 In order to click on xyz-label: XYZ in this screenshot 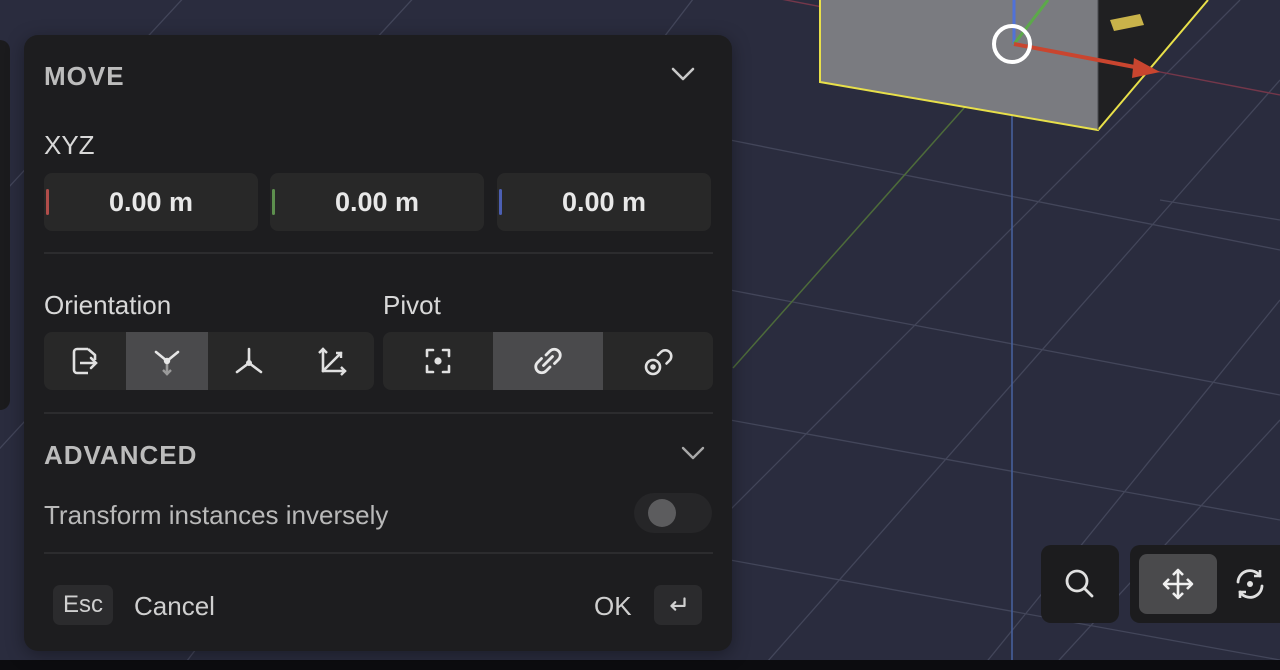, I will do `click(69, 145)`.